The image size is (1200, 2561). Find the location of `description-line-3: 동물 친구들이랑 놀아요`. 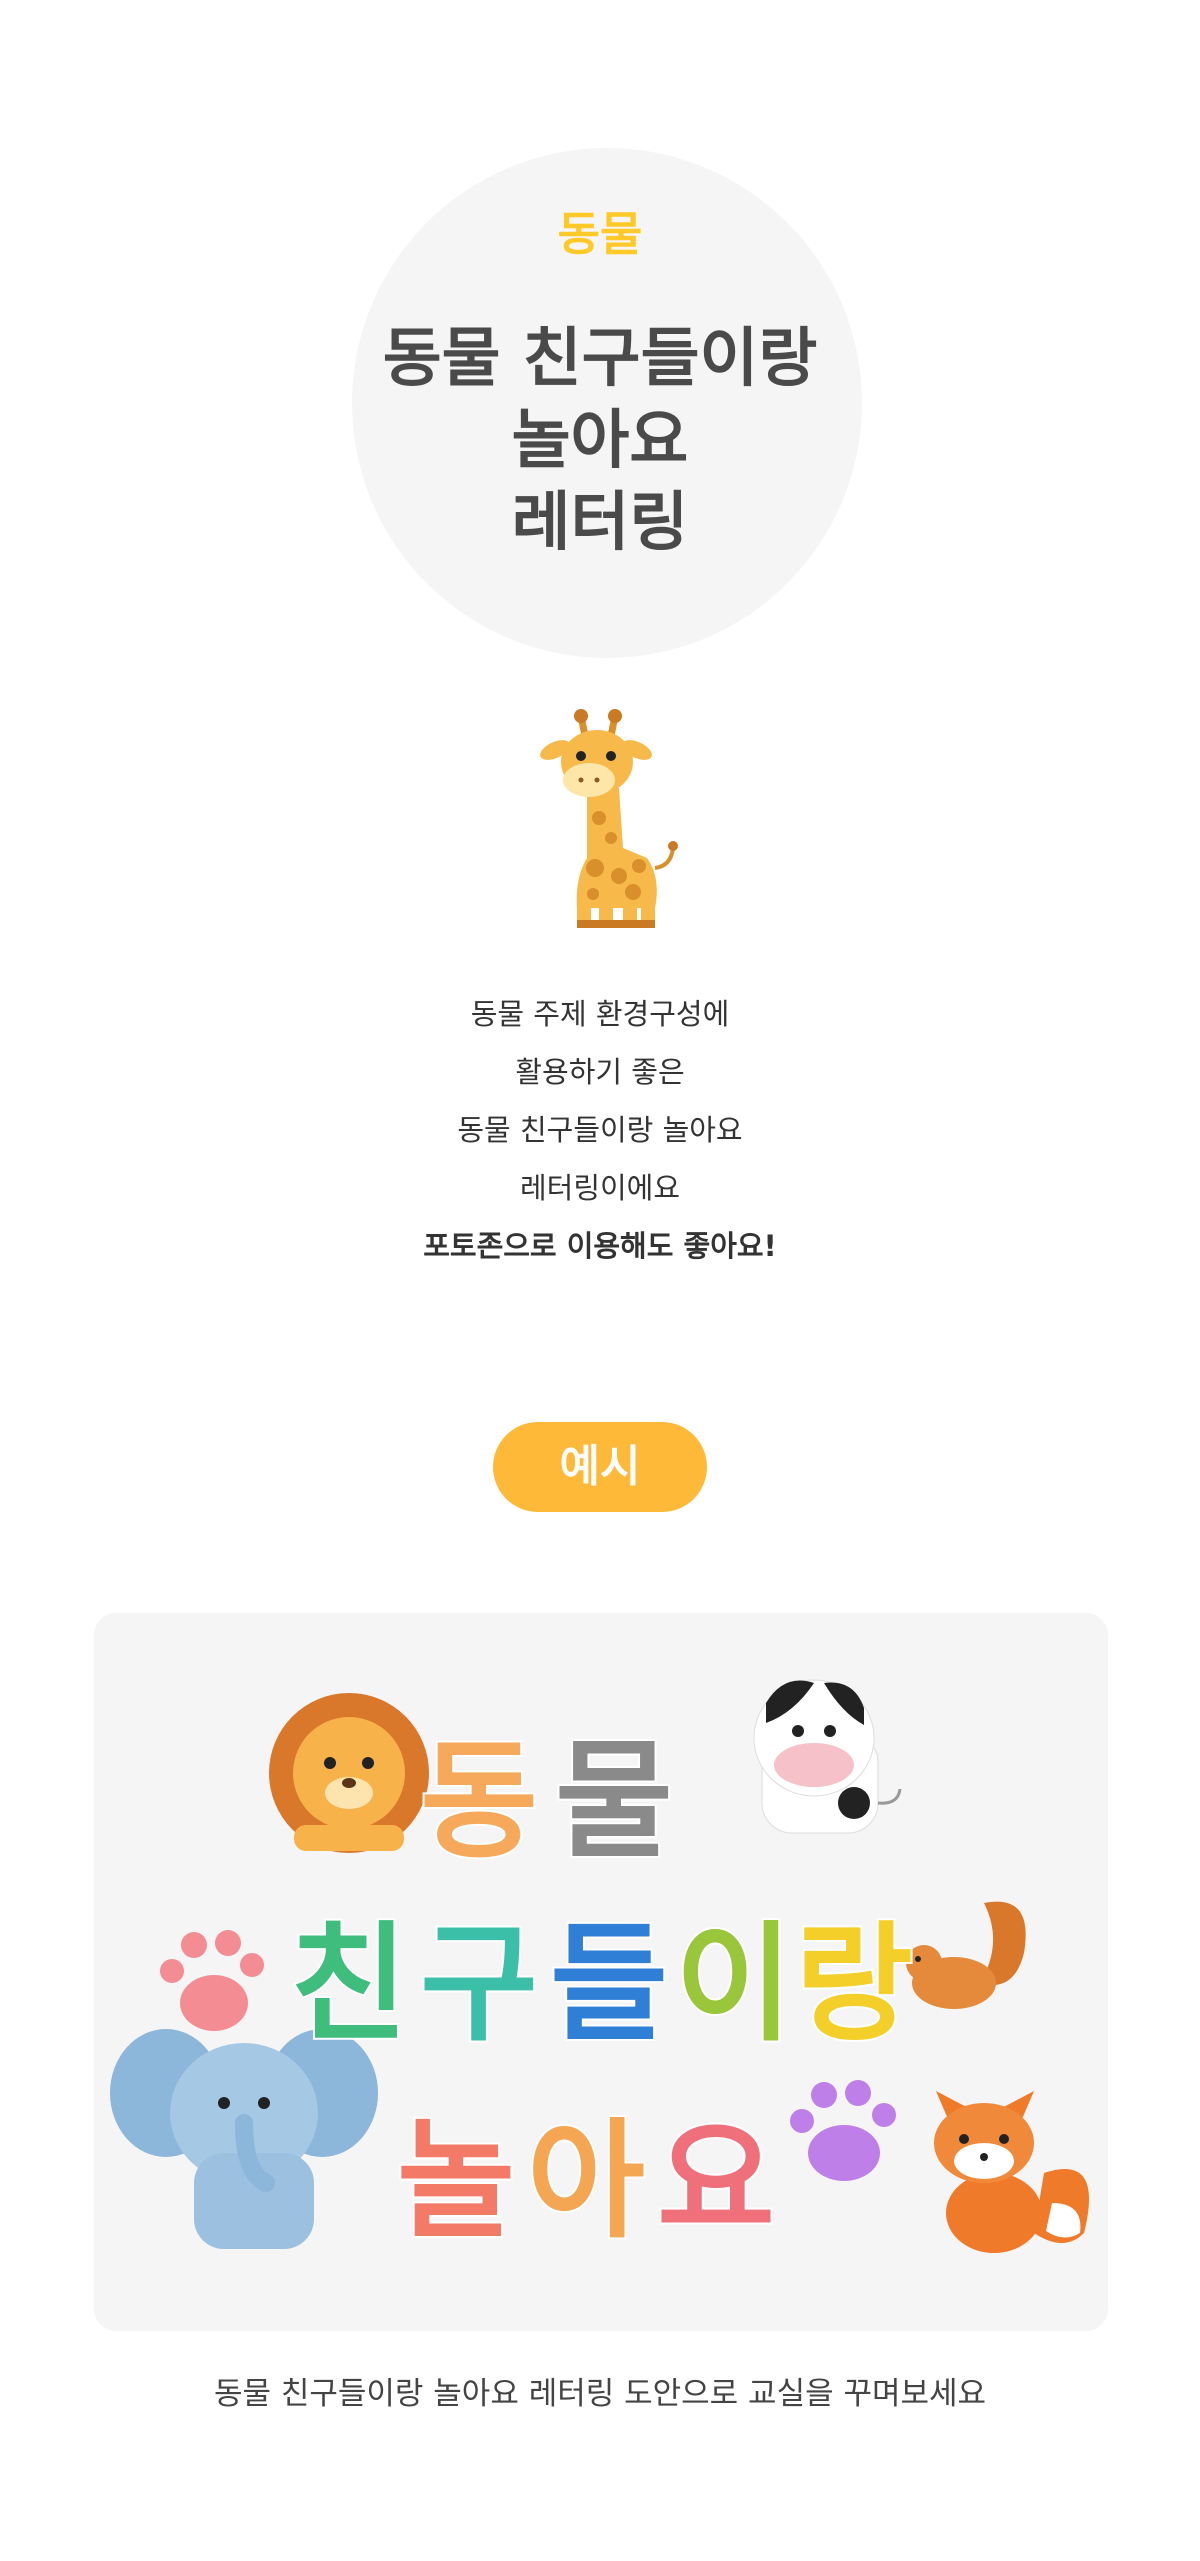

description-line-3: 동물 친구들이랑 놀아요 is located at coordinates (600, 1130).